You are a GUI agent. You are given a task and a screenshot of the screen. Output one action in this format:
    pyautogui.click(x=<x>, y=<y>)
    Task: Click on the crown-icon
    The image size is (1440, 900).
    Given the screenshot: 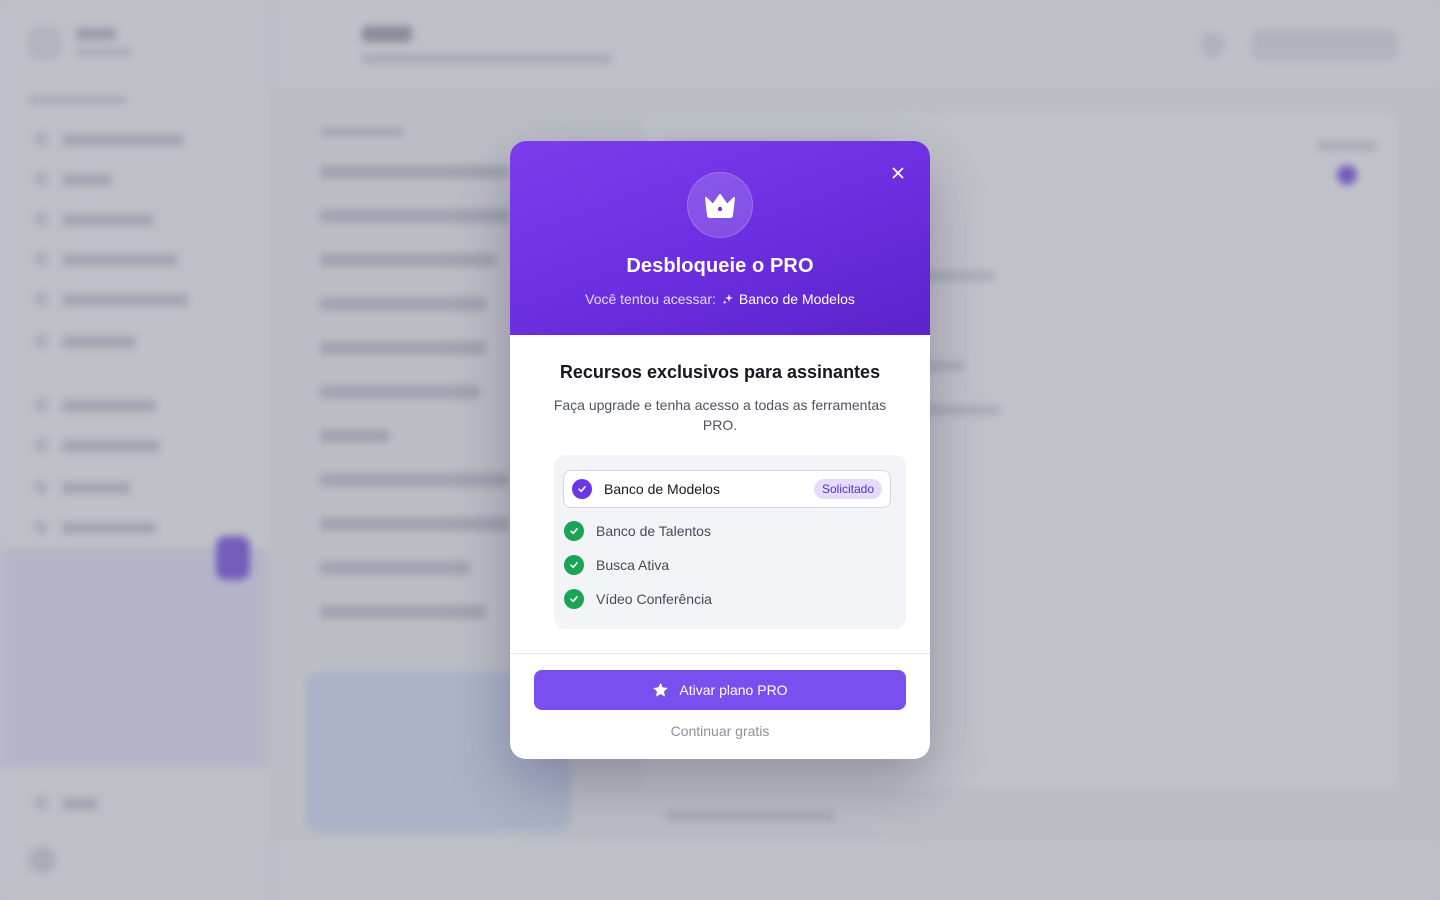 What is the action you would take?
    pyautogui.click(x=720, y=206)
    